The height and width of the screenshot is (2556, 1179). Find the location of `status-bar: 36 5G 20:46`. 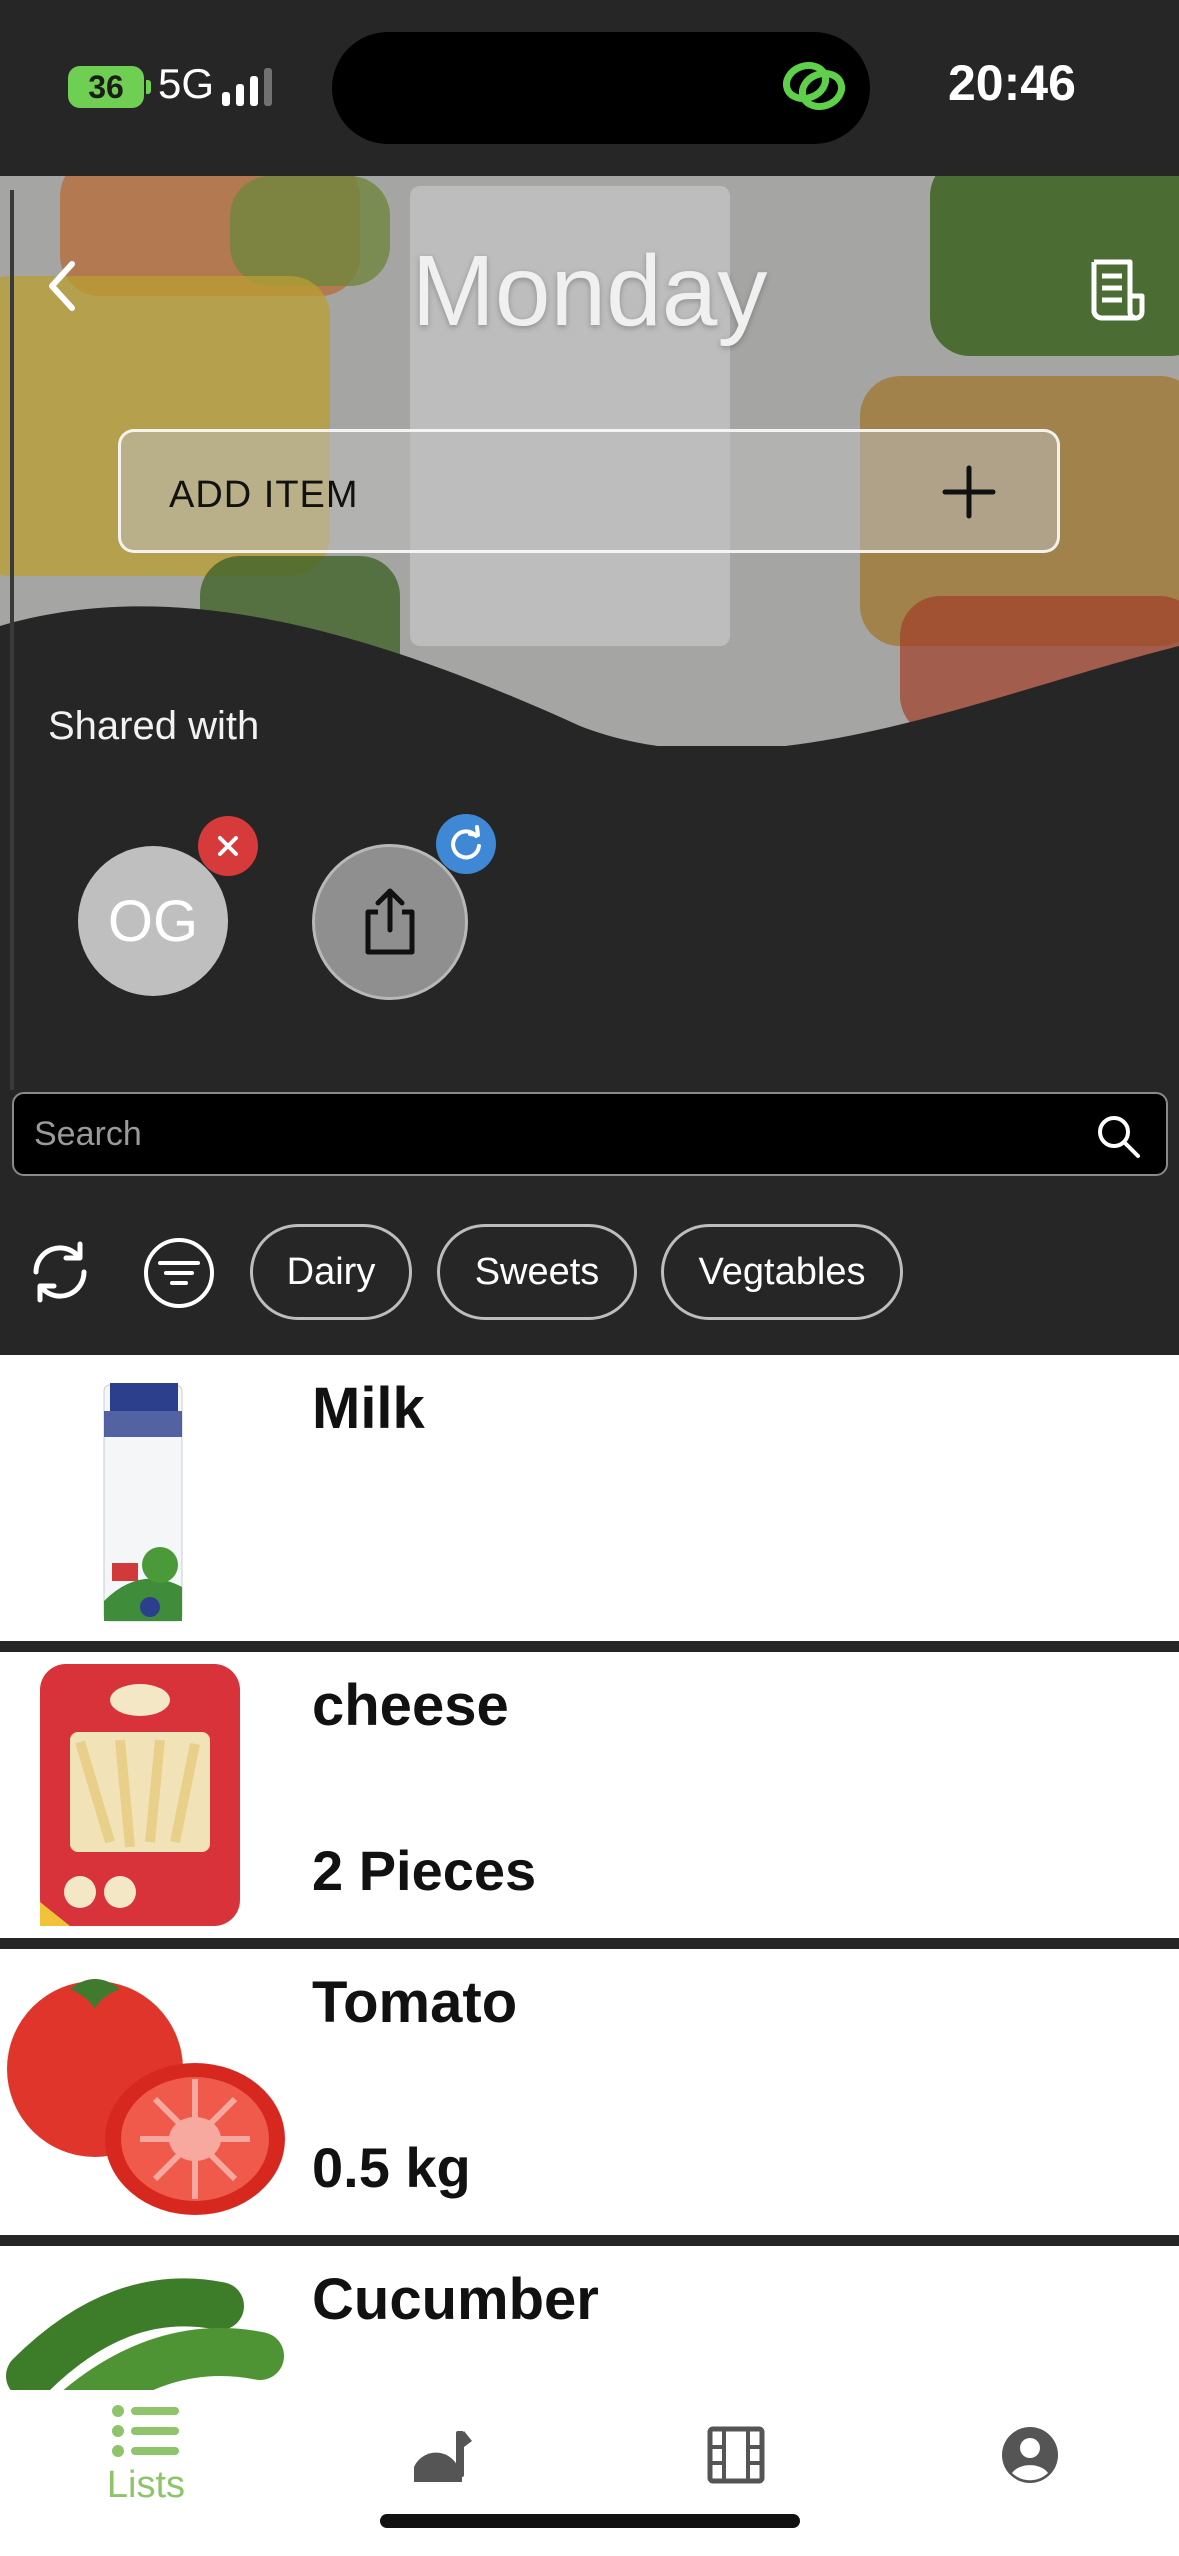

status-bar: 36 5G 20:46 is located at coordinates (589, 88).